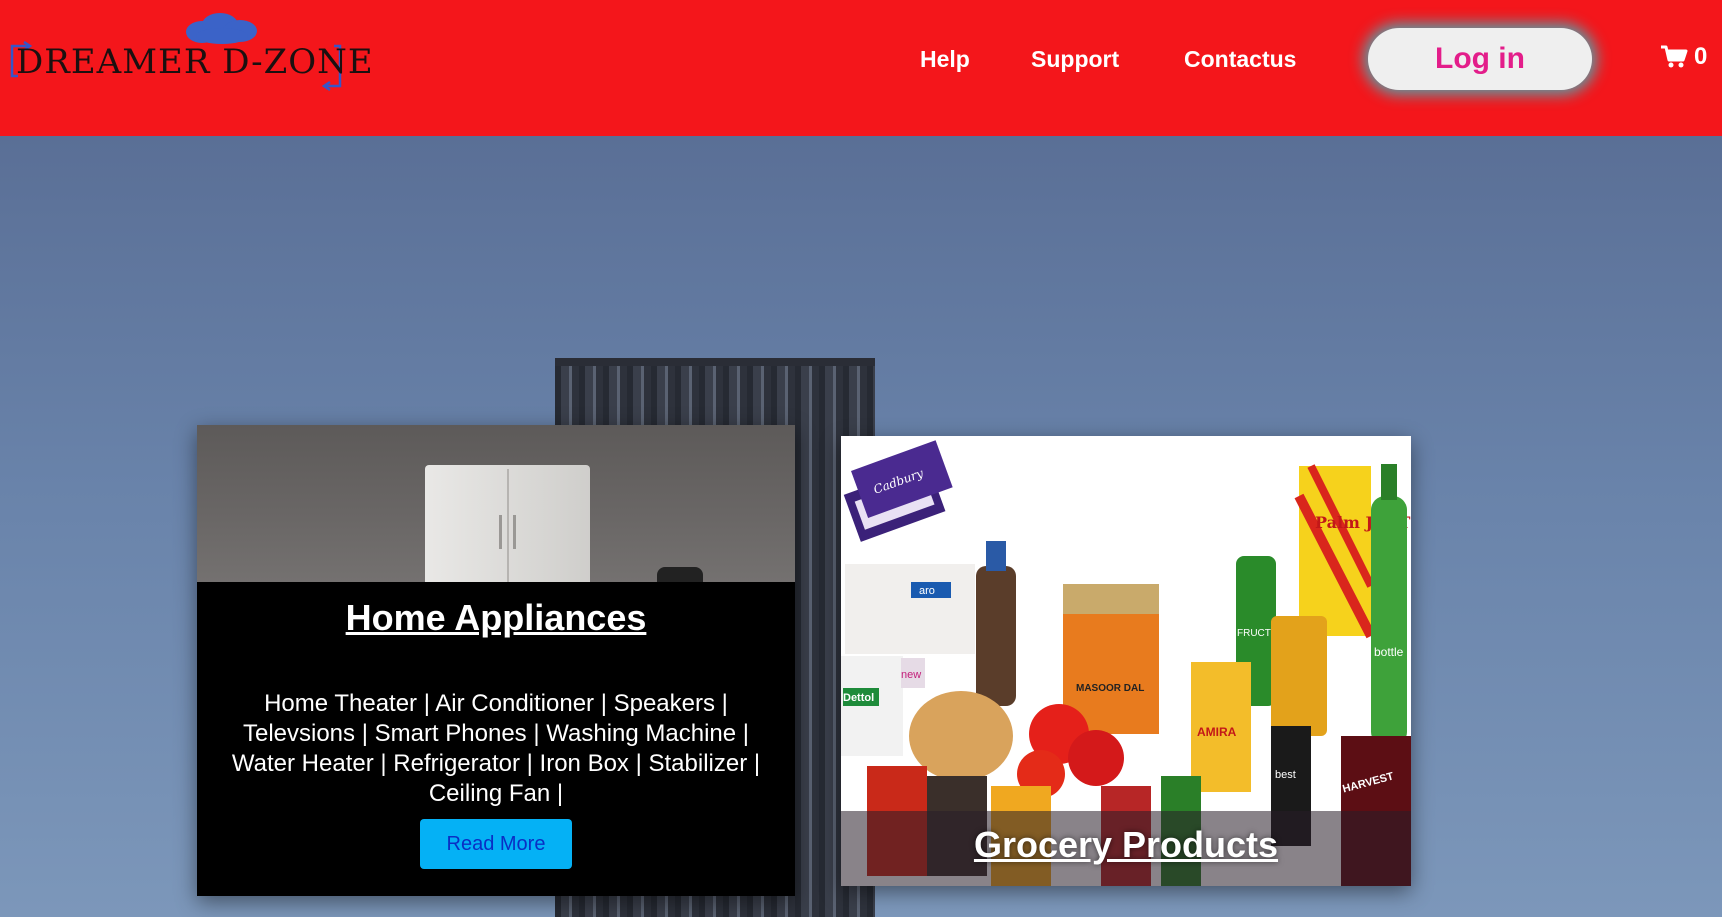 The width and height of the screenshot is (1722, 917). What do you see at coordinates (1110, 688) in the screenshot?
I see `masoor-label: MASOOR DAL` at bounding box center [1110, 688].